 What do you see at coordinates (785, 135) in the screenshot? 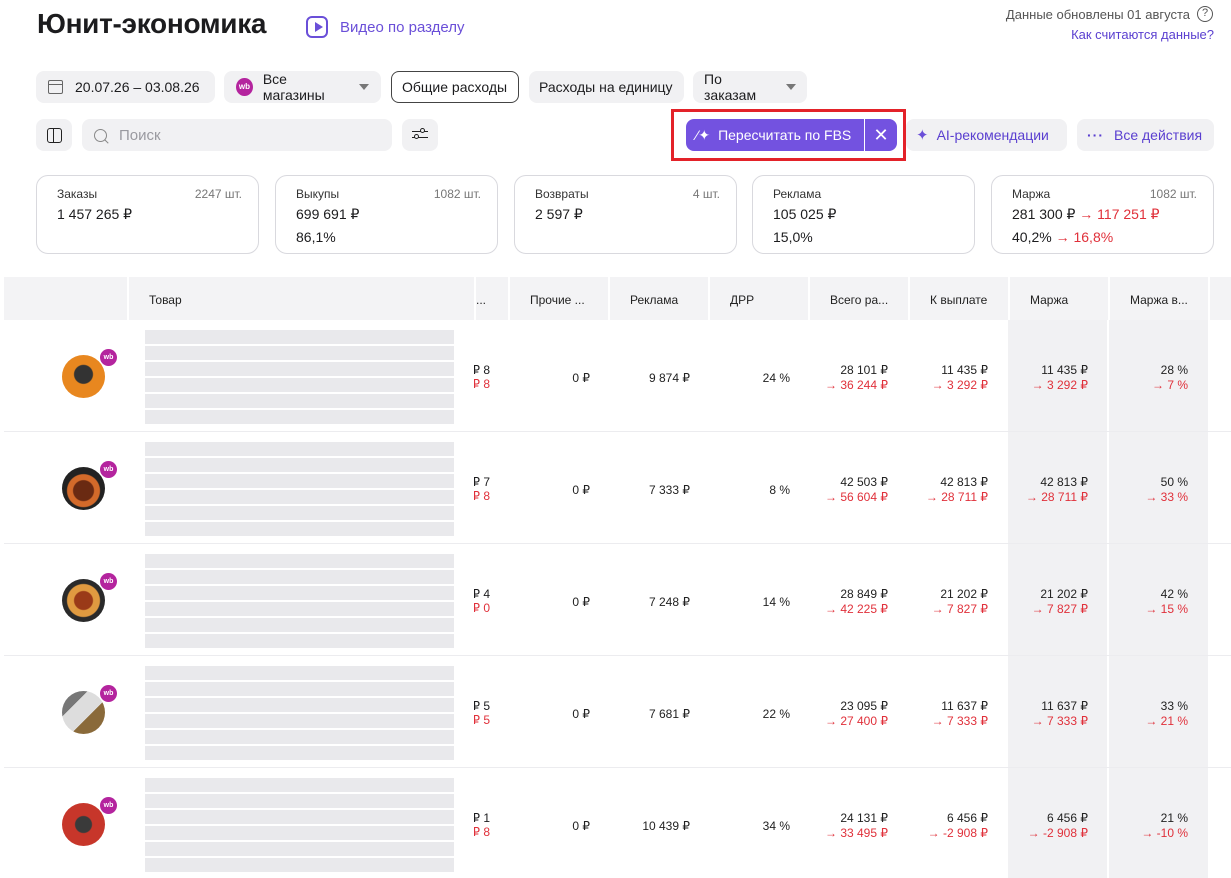
I see `recalc-fbs-label: Пересчитать по FBS` at bounding box center [785, 135].